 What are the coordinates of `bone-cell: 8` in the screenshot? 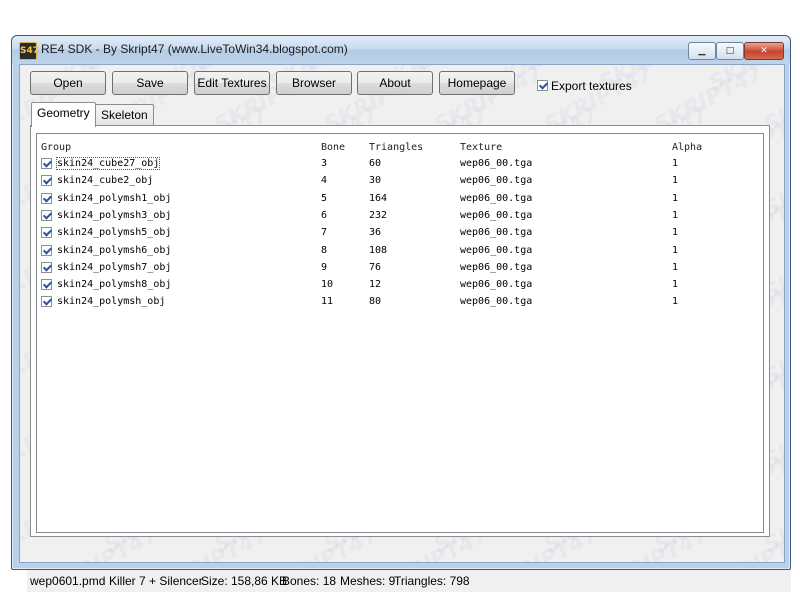 It's located at (324, 250).